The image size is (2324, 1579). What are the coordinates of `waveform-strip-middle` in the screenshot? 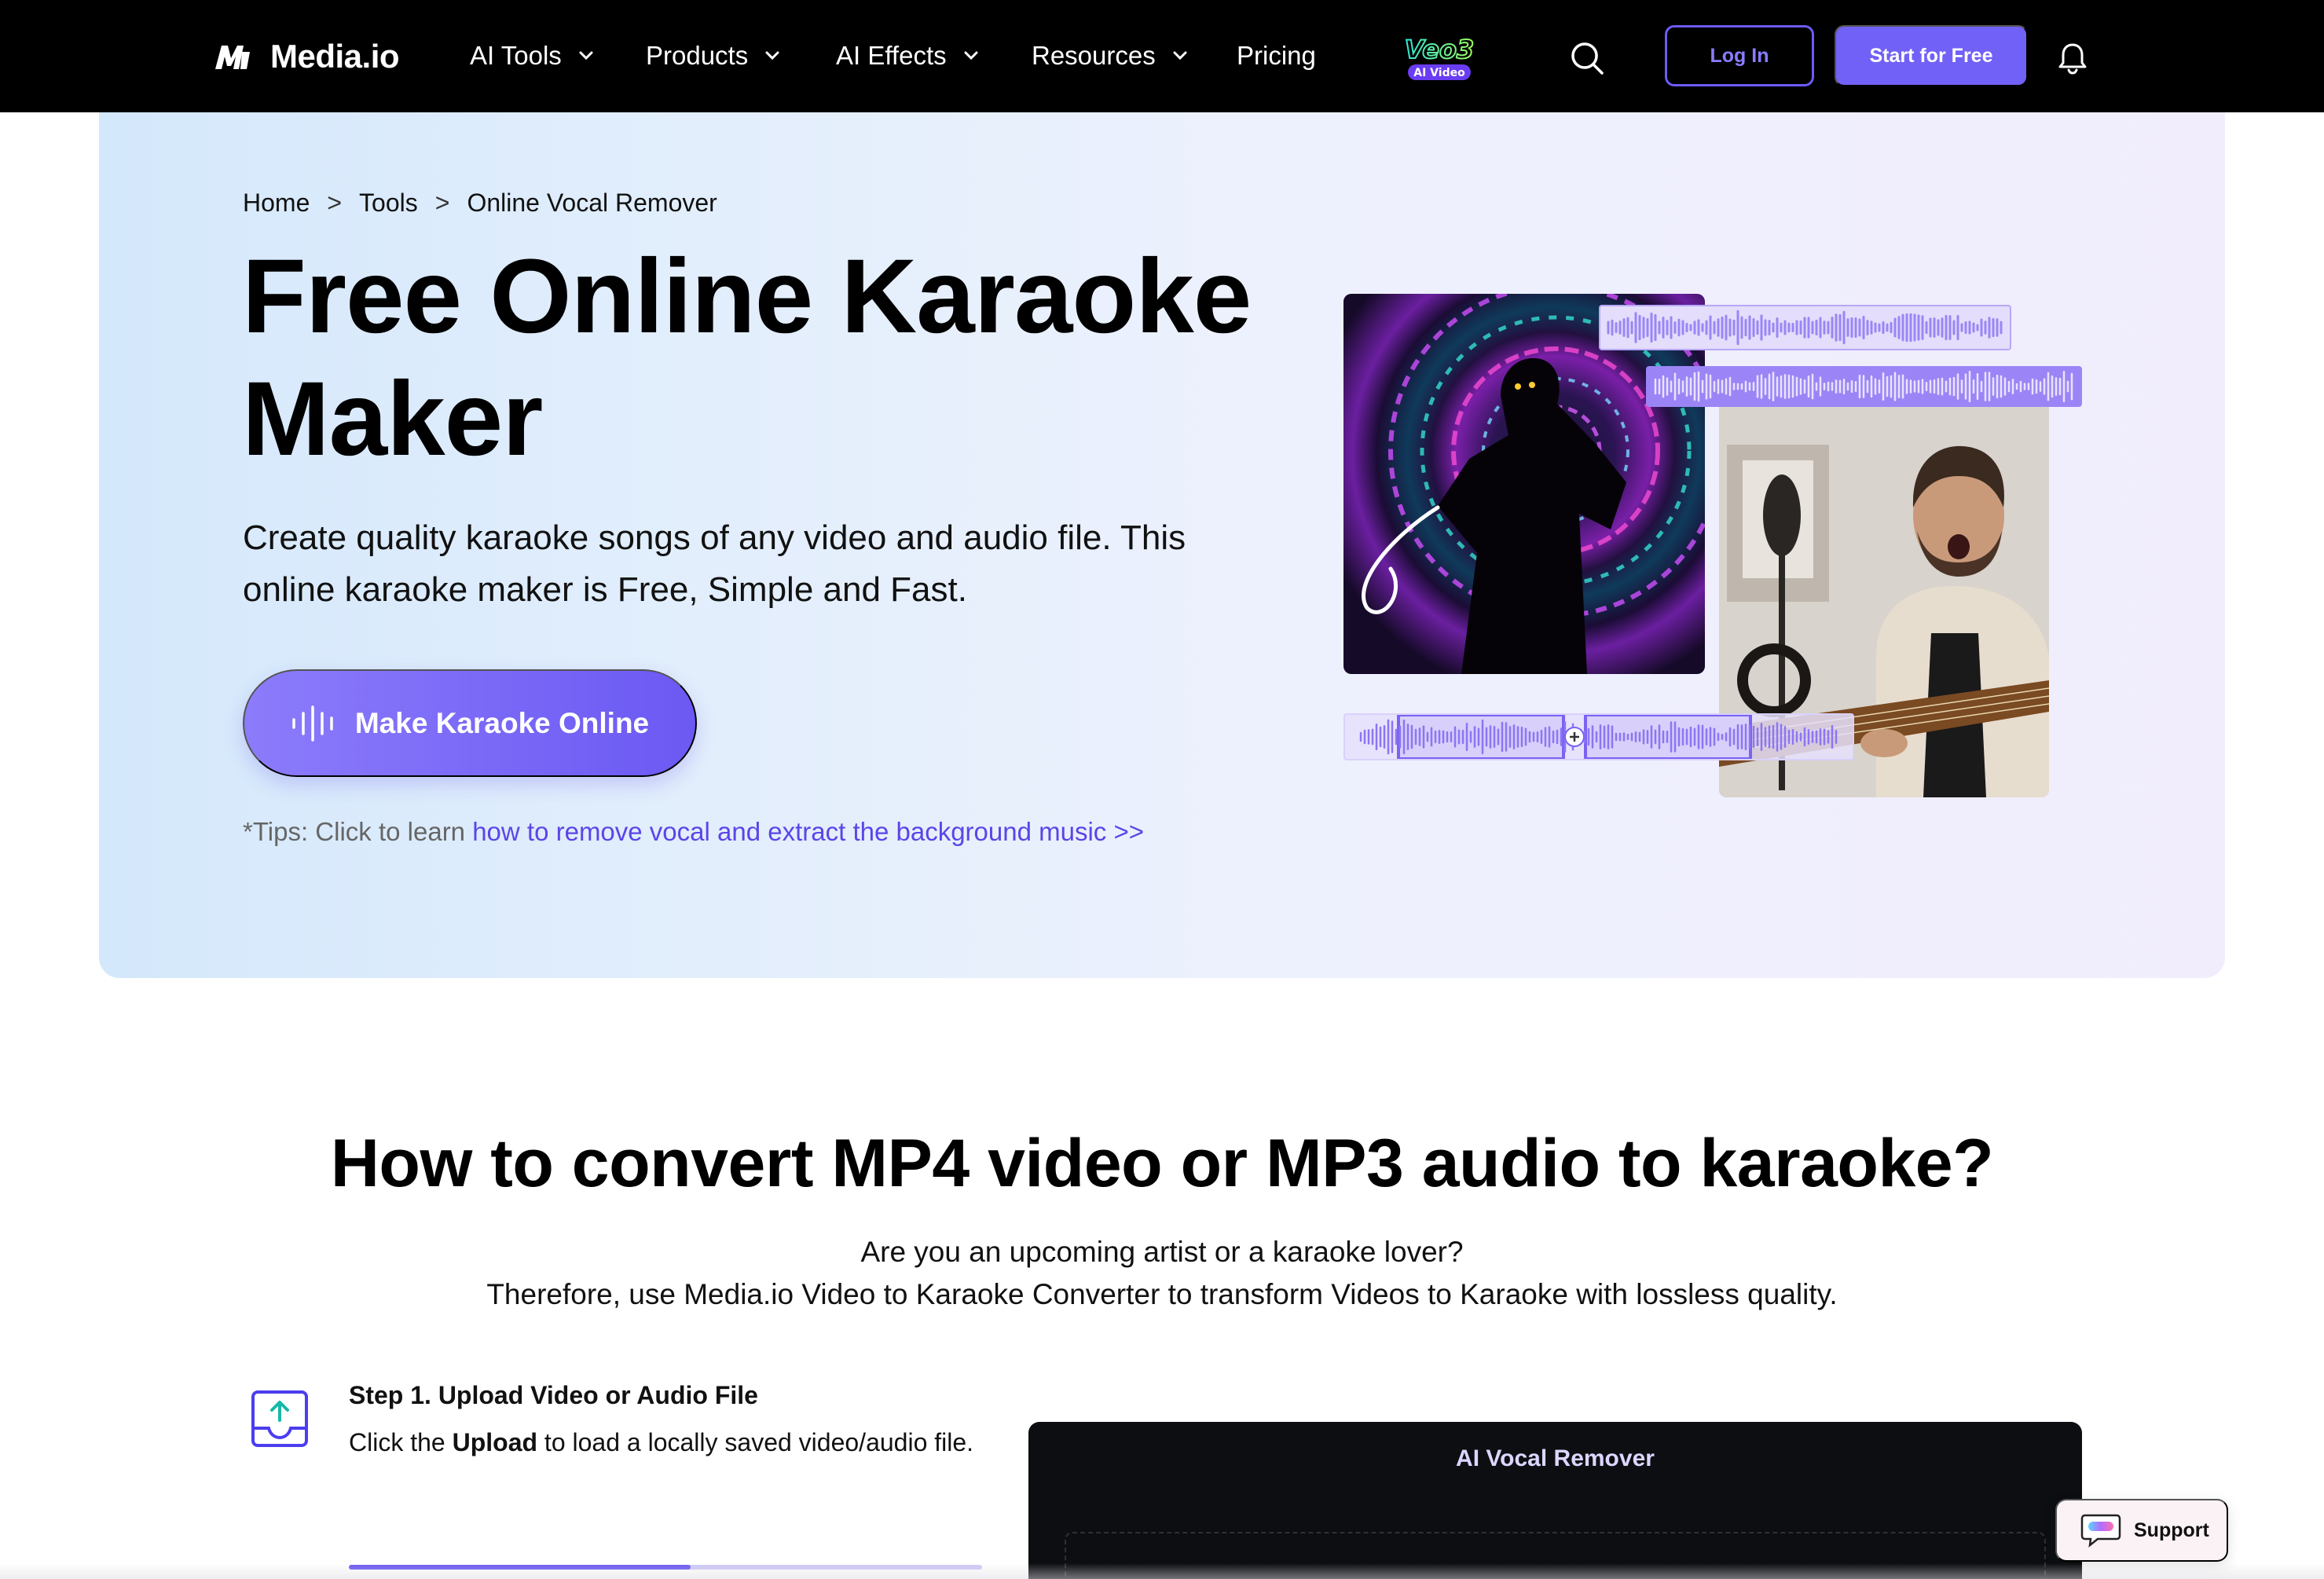 It's located at (1864, 386).